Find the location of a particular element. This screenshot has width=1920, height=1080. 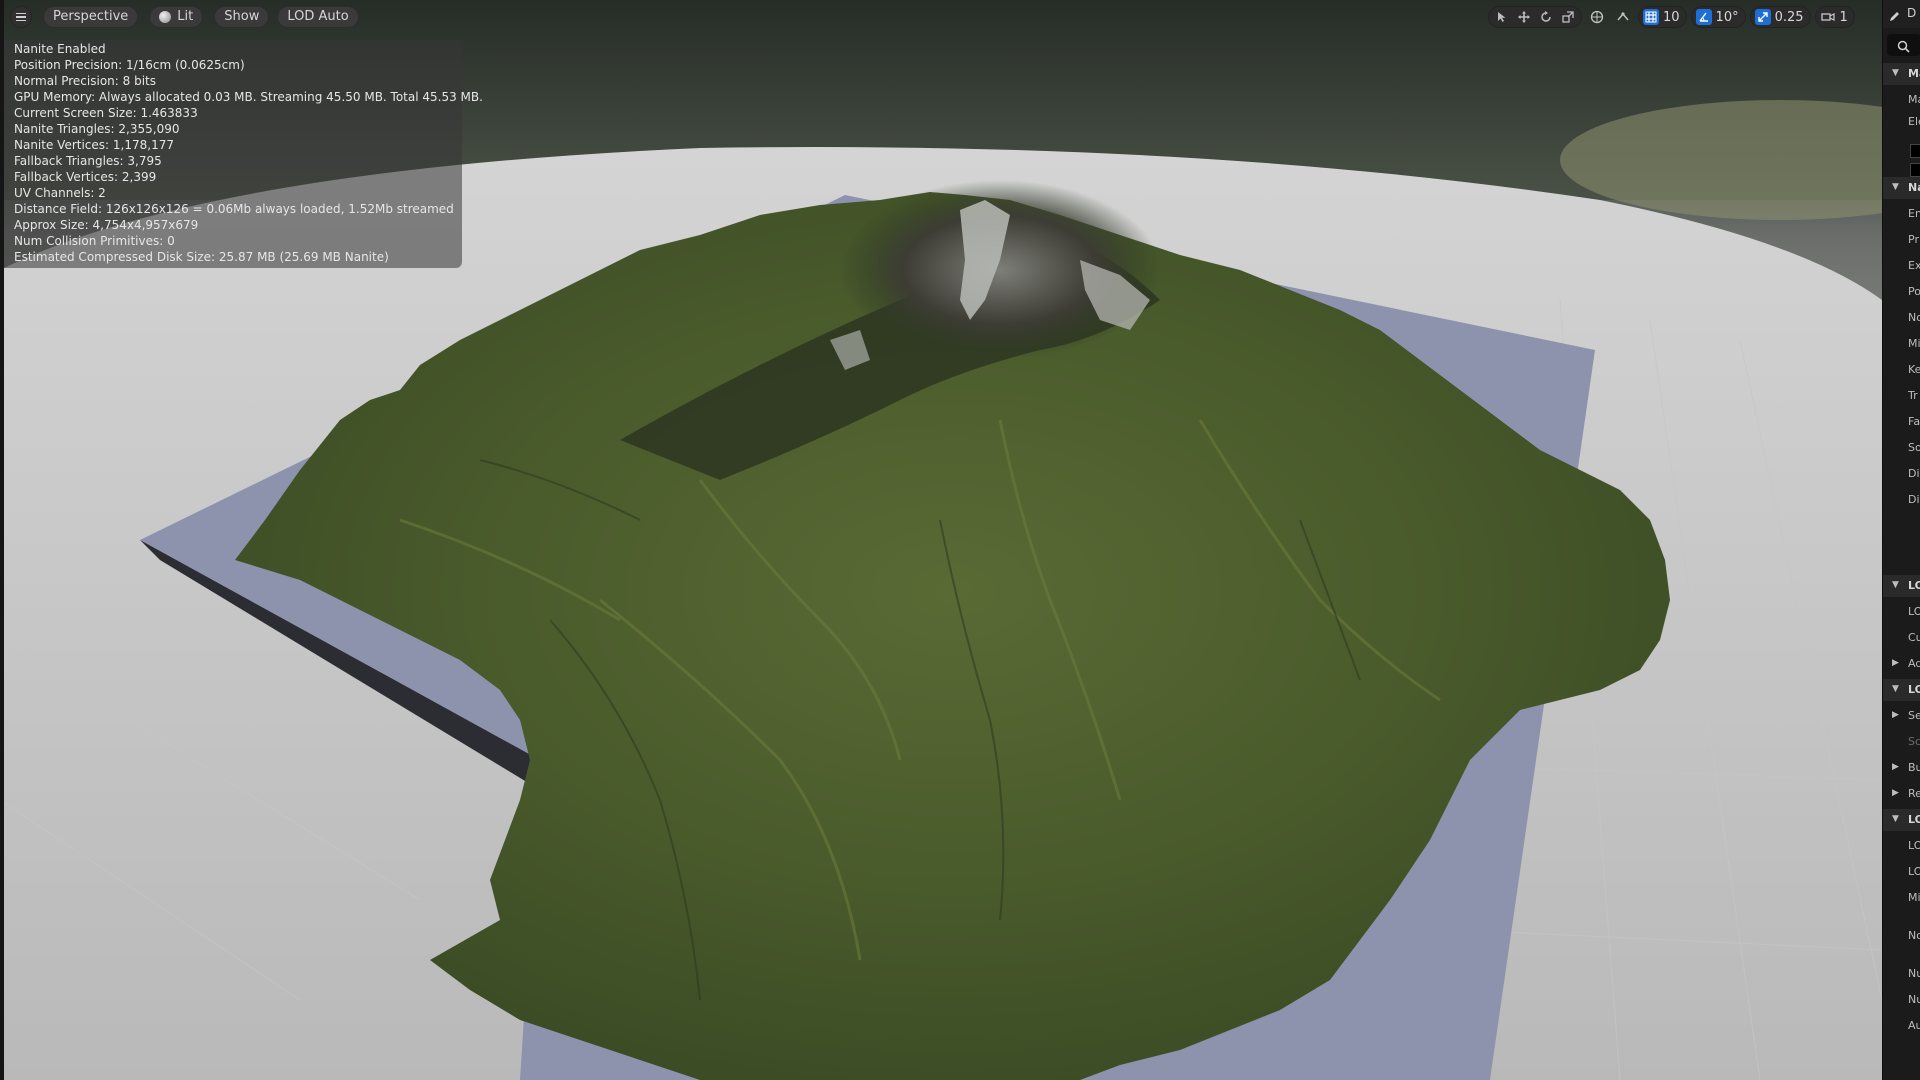

details-property-row: Ma is located at coordinates (1901, 100).